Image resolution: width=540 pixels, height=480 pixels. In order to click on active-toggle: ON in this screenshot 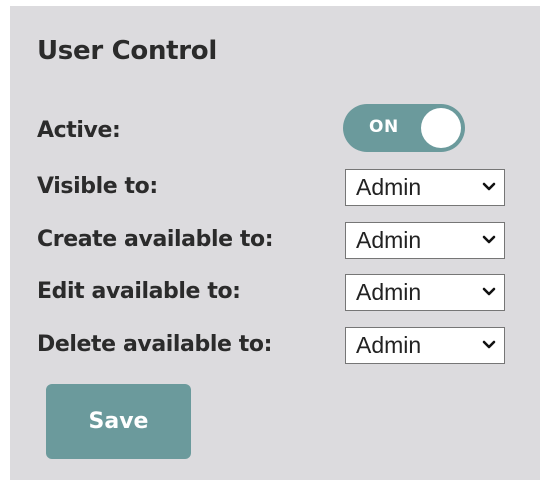, I will do `click(404, 128)`.